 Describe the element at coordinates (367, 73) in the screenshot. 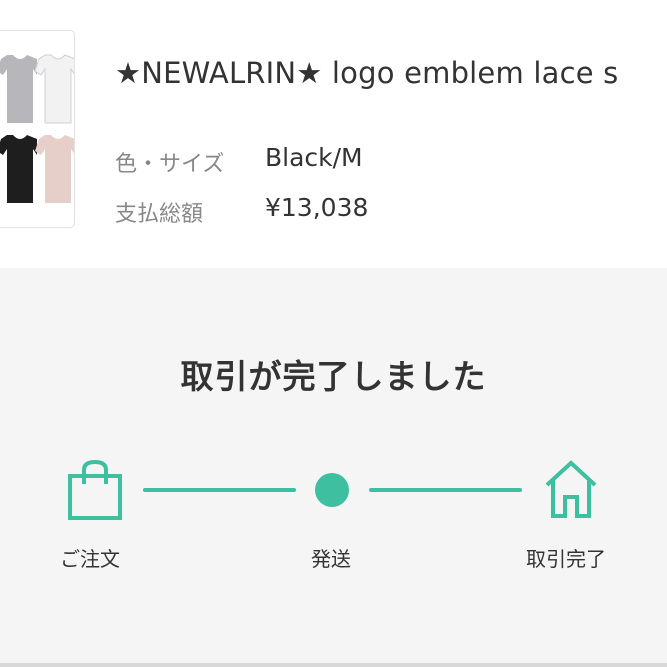

I see `product-title: ★NEWALRIN★ logo emblem lace s` at that location.